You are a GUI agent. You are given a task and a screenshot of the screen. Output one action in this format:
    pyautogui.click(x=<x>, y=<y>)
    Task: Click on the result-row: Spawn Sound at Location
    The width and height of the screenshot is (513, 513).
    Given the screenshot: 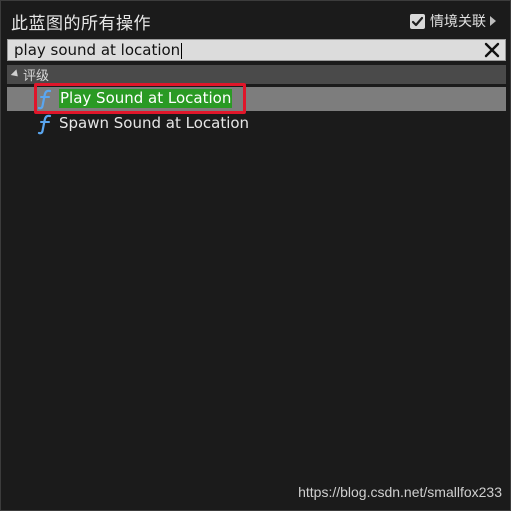 What is the action you would take?
    pyautogui.click(x=256, y=124)
    